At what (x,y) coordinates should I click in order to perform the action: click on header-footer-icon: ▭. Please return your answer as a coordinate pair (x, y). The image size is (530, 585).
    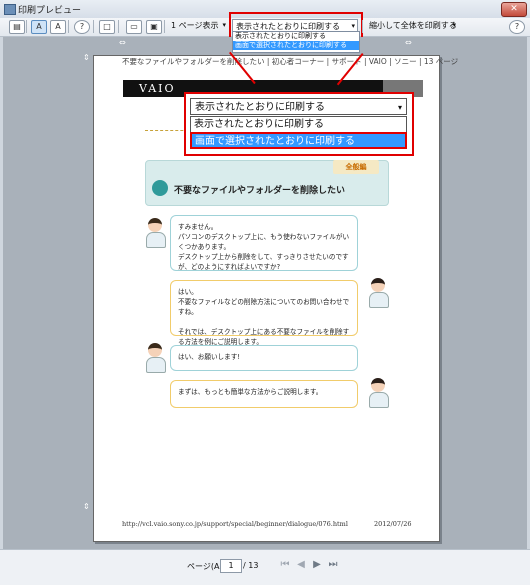
    Looking at the image, I should click on (134, 27).